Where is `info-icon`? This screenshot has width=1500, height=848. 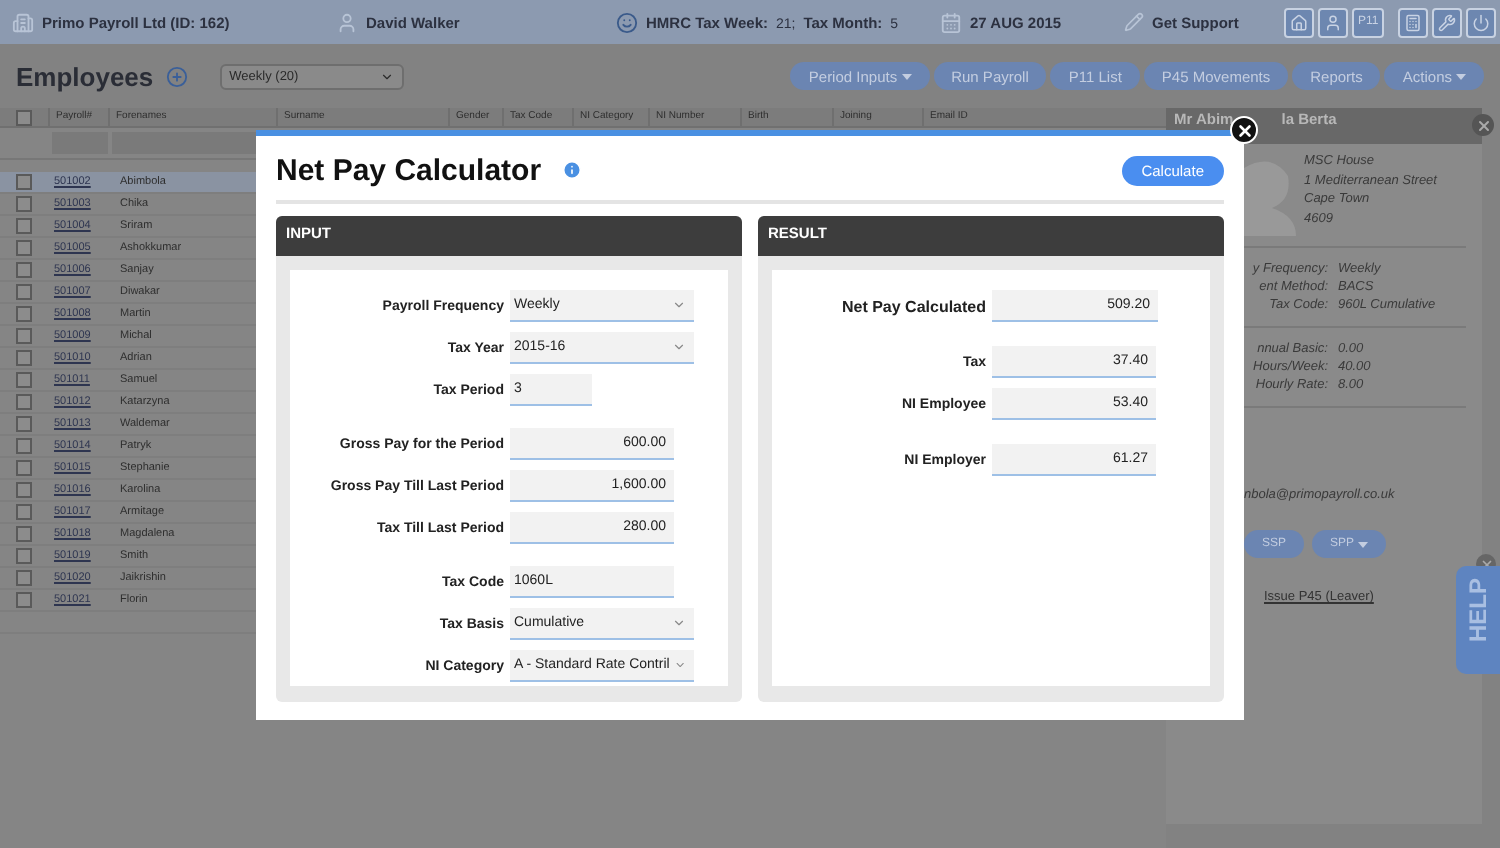 info-icon is located at coordinates (571, 170).